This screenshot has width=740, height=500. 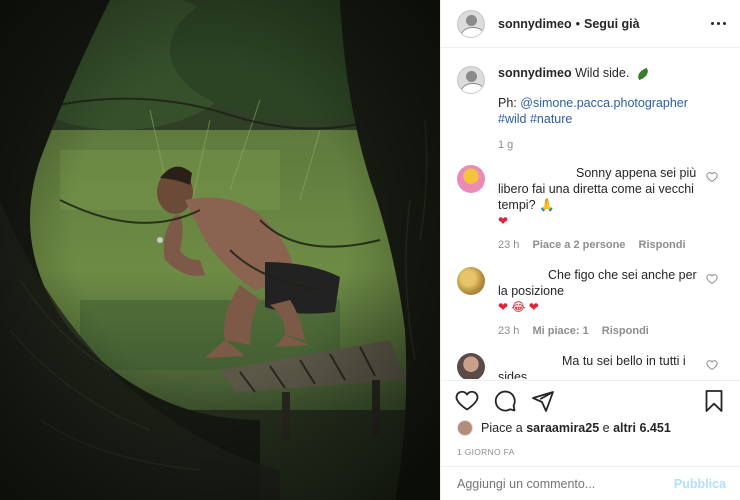 I want to click on caption-text: Wild side., so click(x=602, y=73).